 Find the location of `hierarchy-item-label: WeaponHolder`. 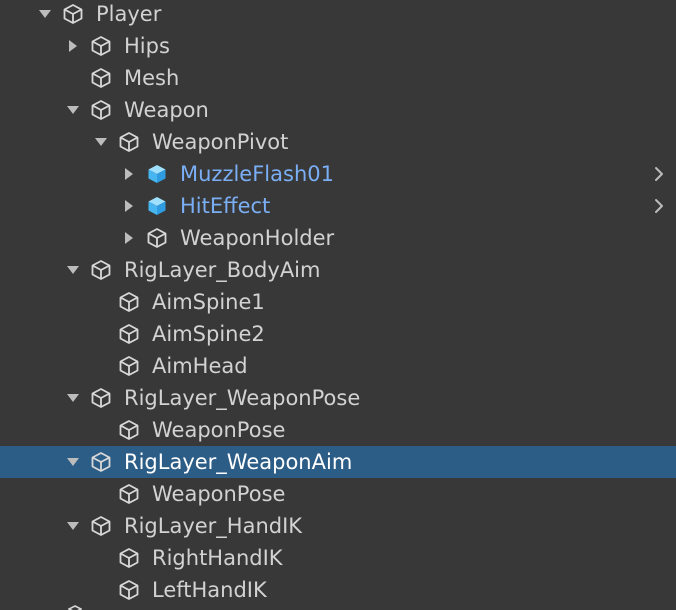

hierarchy-item-label: WeaponHolder is located at coordinates (257, 238).